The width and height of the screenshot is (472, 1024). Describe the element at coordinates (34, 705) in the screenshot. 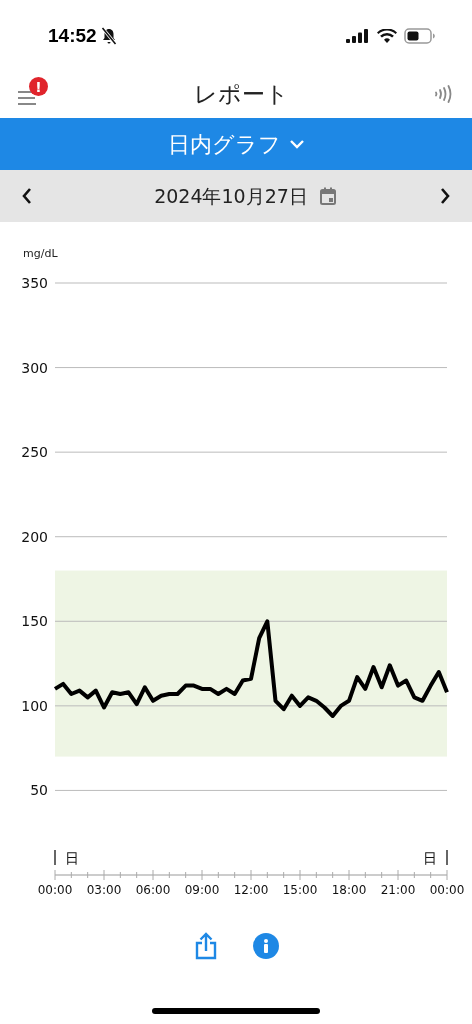

I see `y-axis-label: 100` at that location.